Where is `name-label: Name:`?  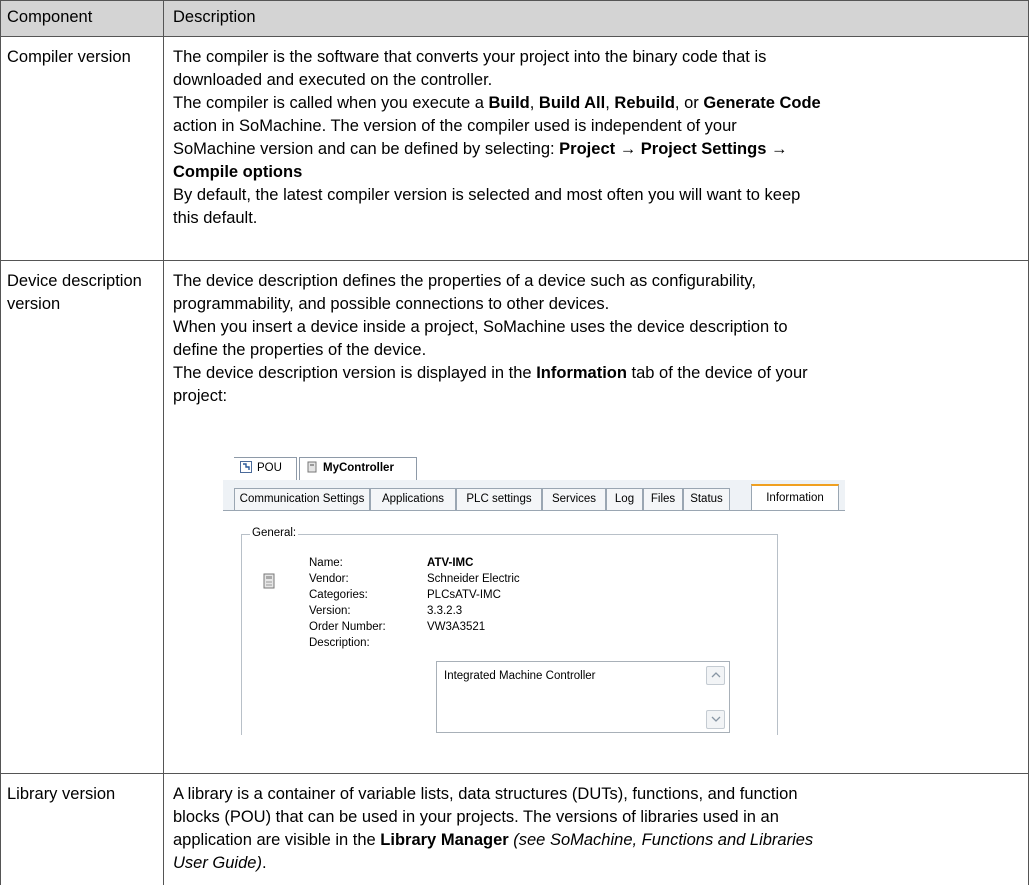
name-label: Name: is located at coordinates (326, 563).